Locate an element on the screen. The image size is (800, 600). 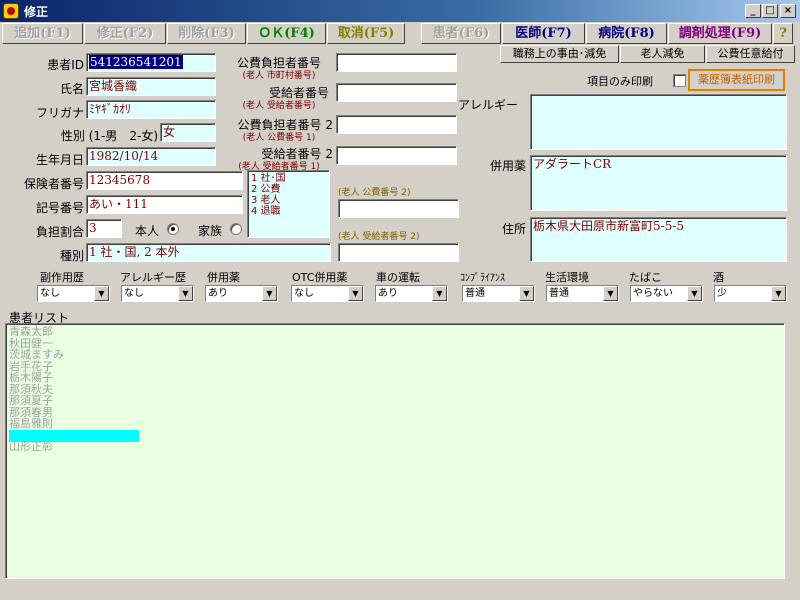
recipient2-field is located at coordinates (396, 155).